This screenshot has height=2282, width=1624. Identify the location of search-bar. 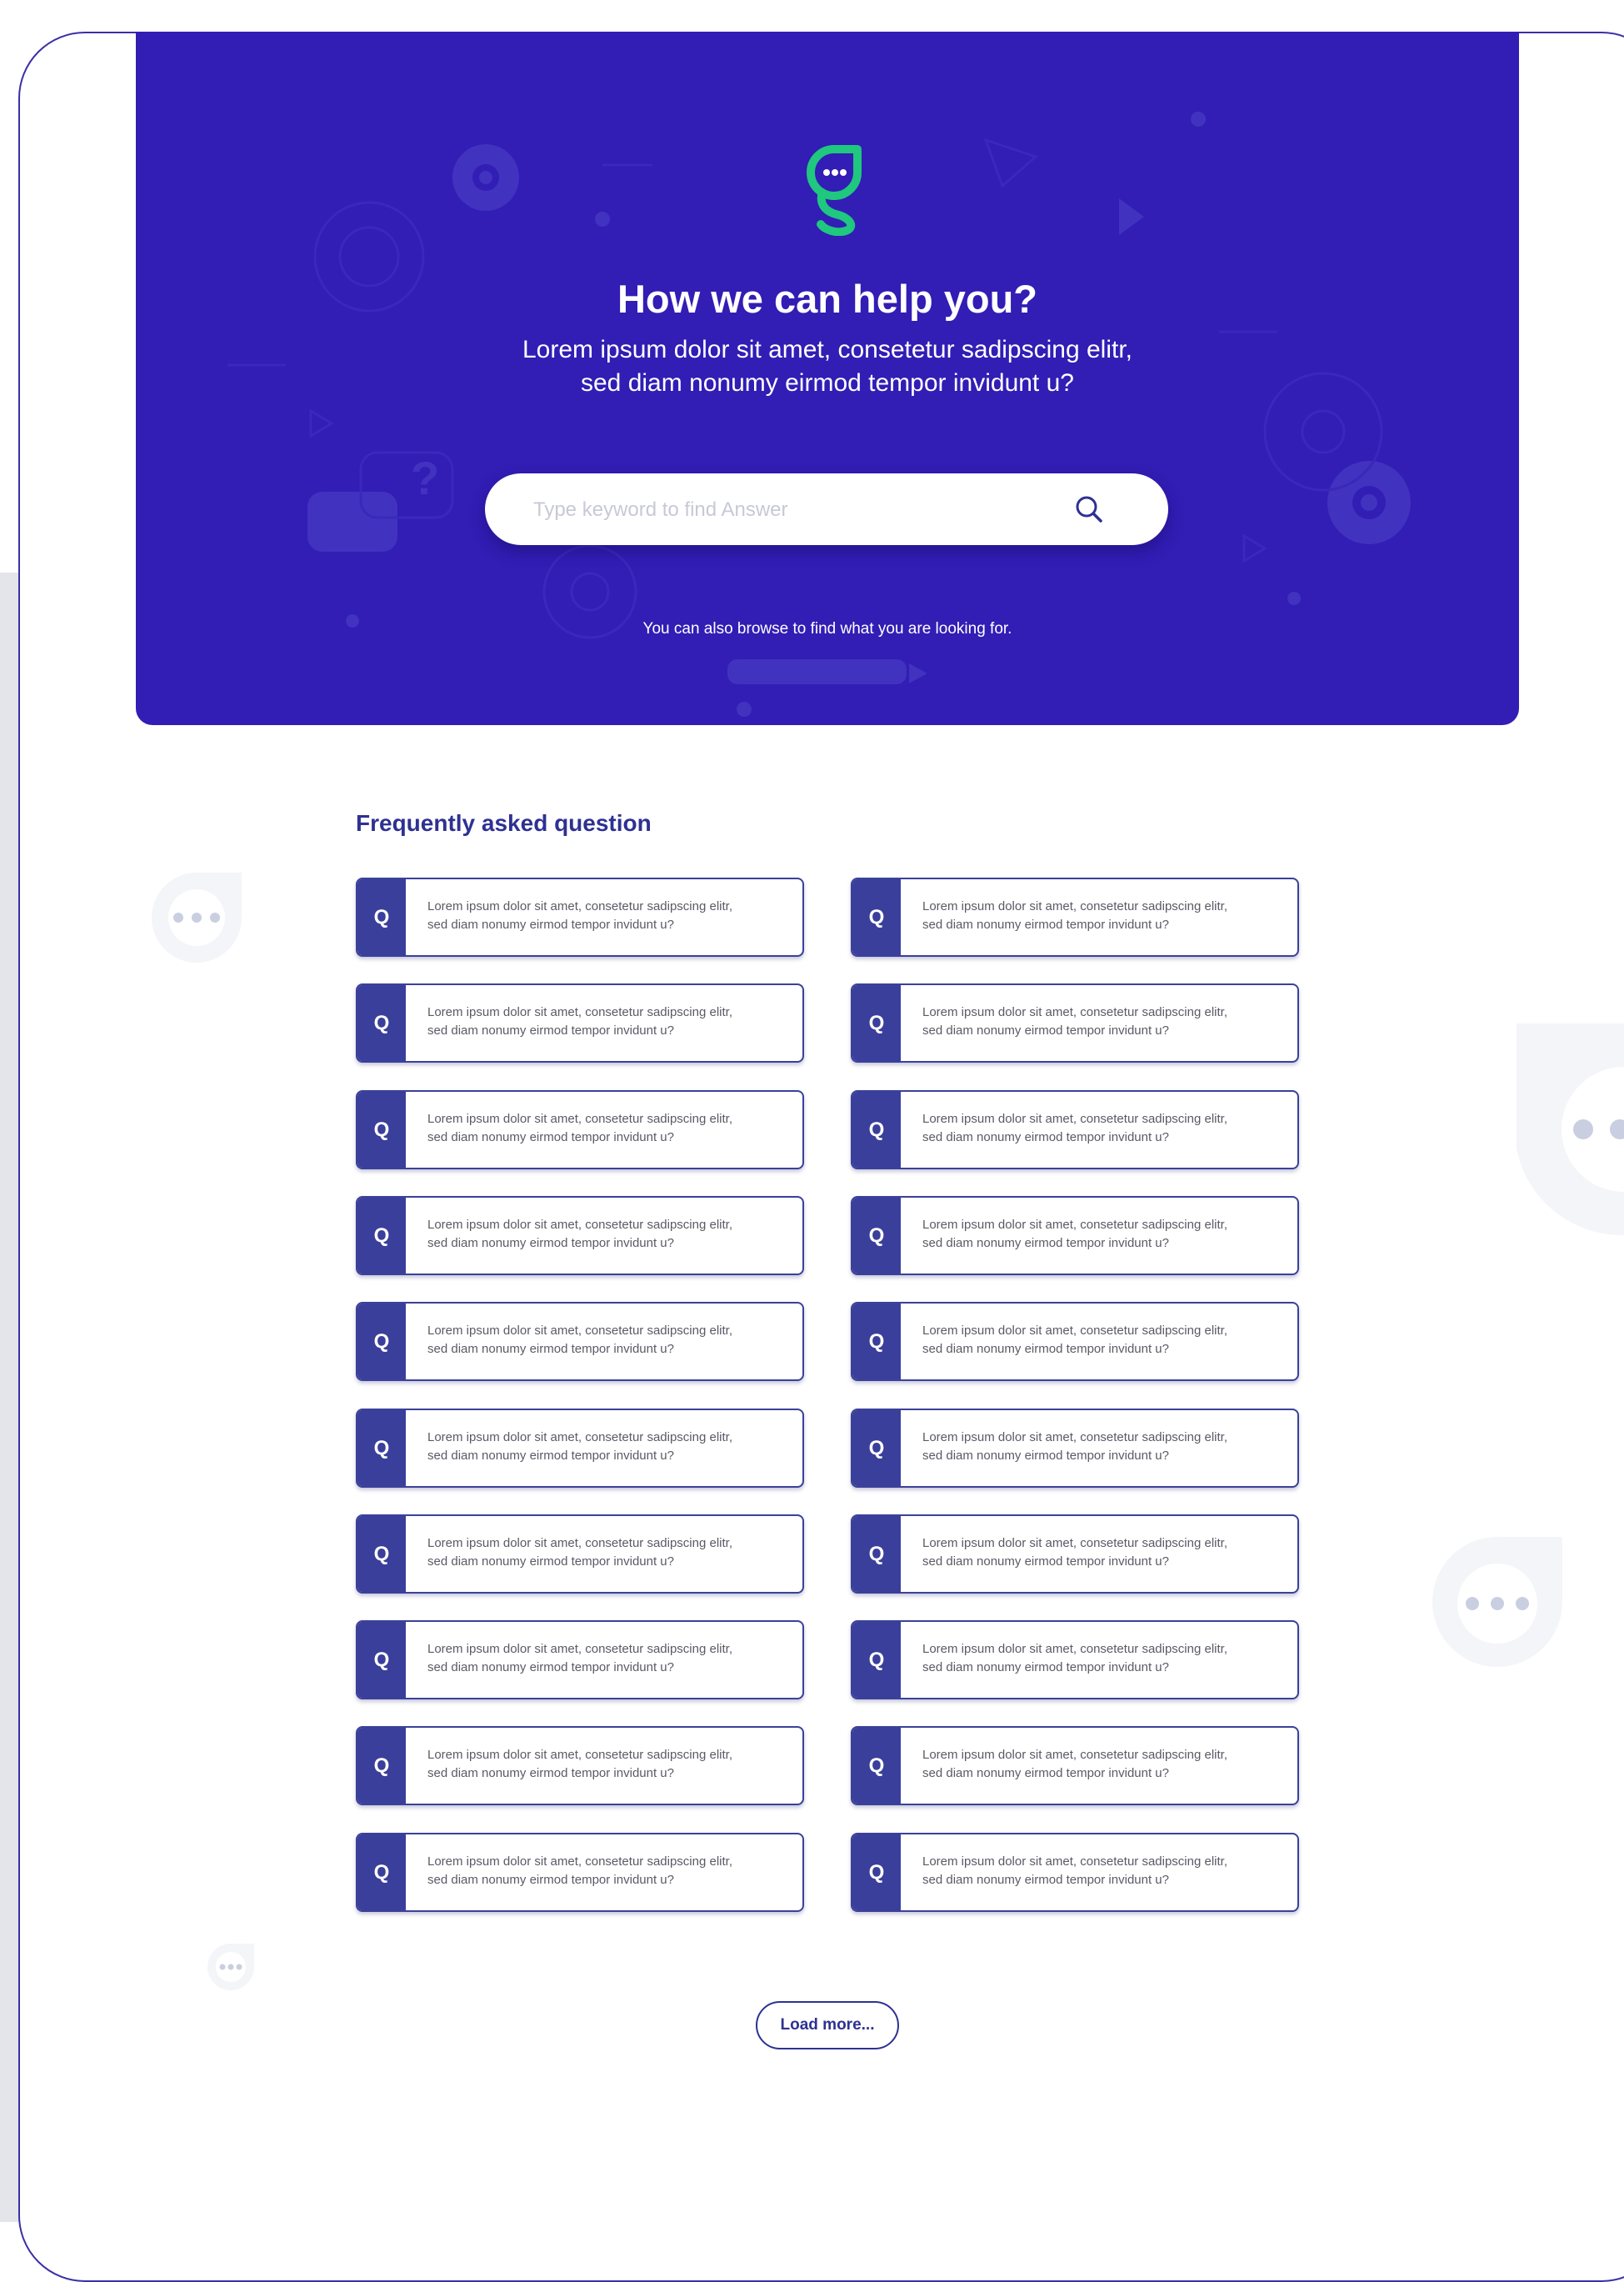
(826, 509).